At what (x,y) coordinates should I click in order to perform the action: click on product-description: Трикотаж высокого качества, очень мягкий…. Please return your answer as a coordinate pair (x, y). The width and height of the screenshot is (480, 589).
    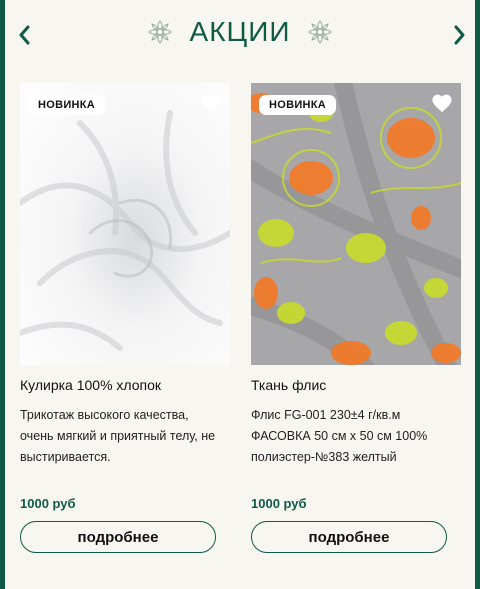
    Looking at the image, I should click on (118, 436).